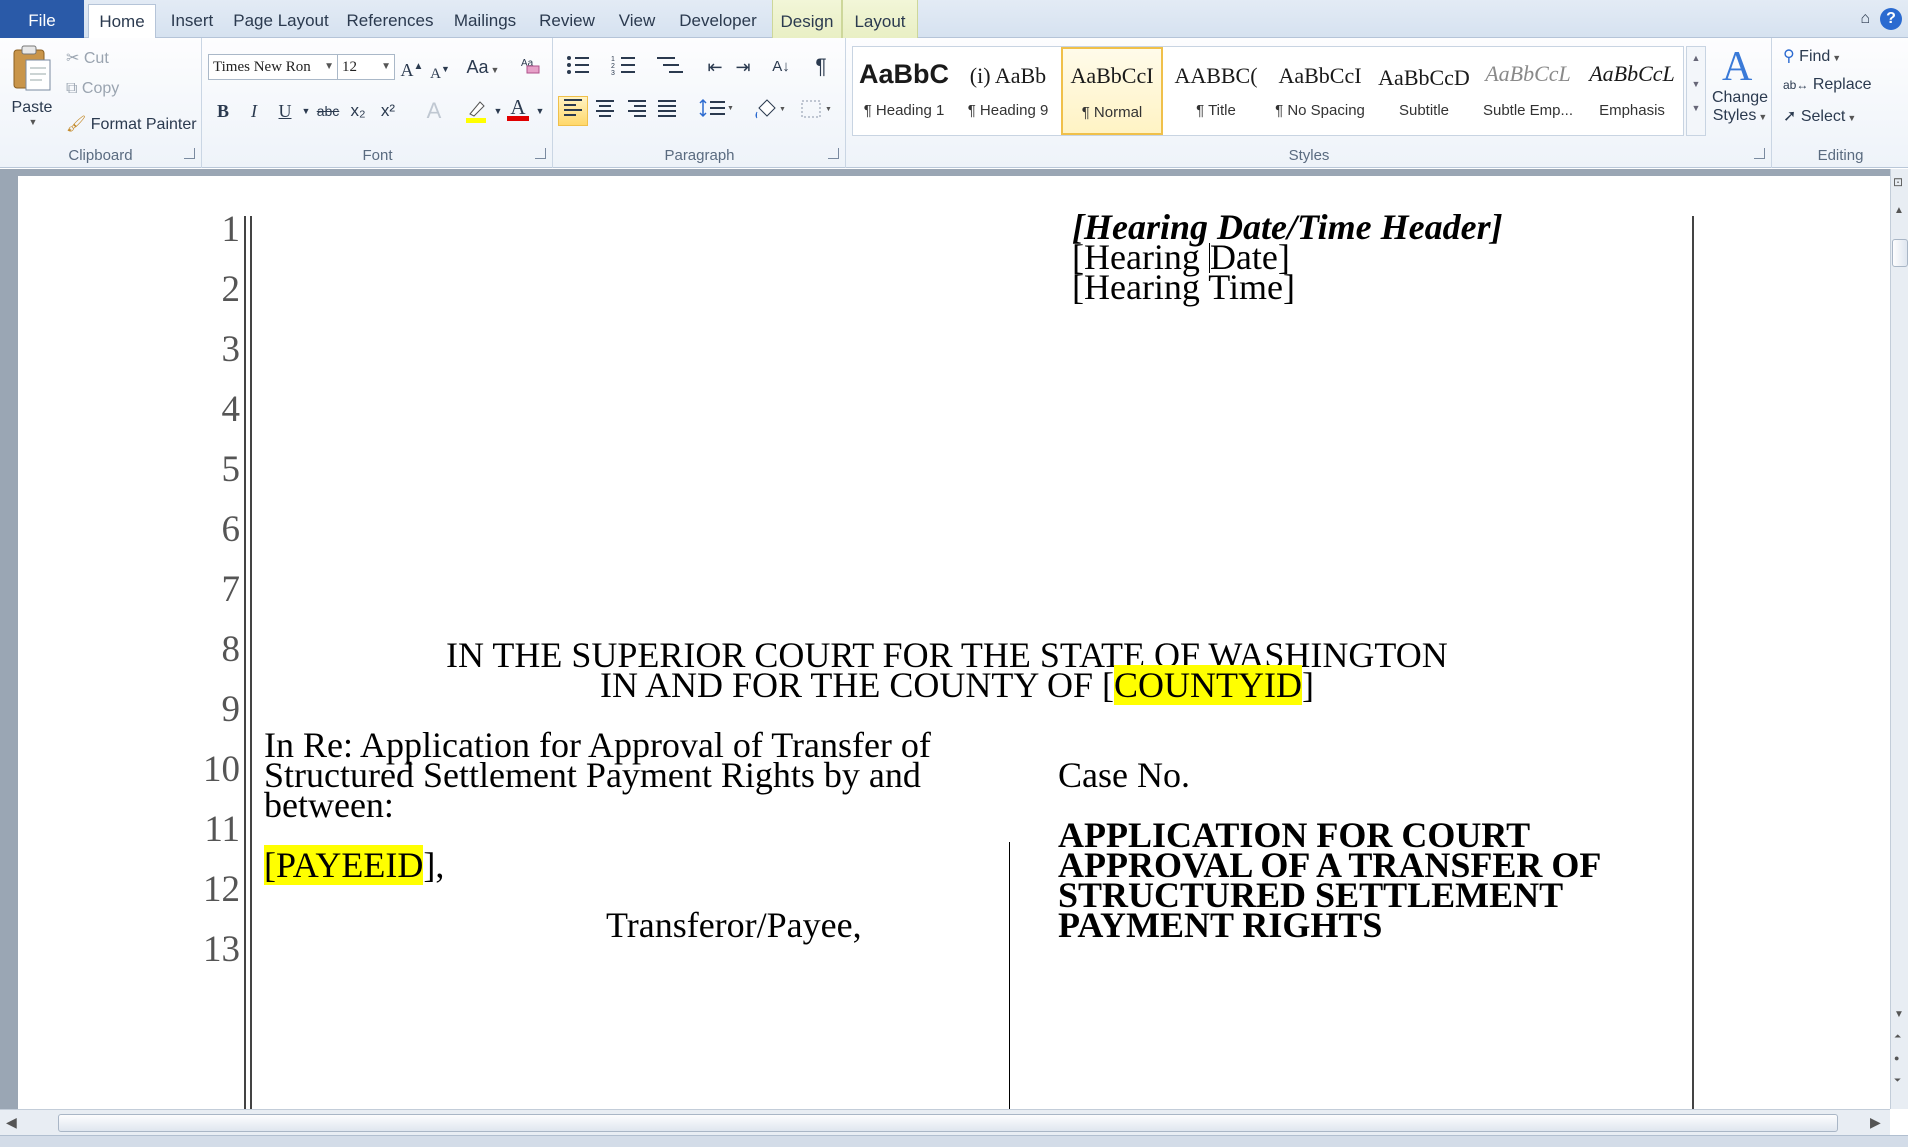 Image resolution: width=1908 pixels, height=1147 pixels. What do you see at coordinates (1812, 56) in the screenshot?
I see `find-button: ⚲ Find ▼` at bounding box center [1812, 56].